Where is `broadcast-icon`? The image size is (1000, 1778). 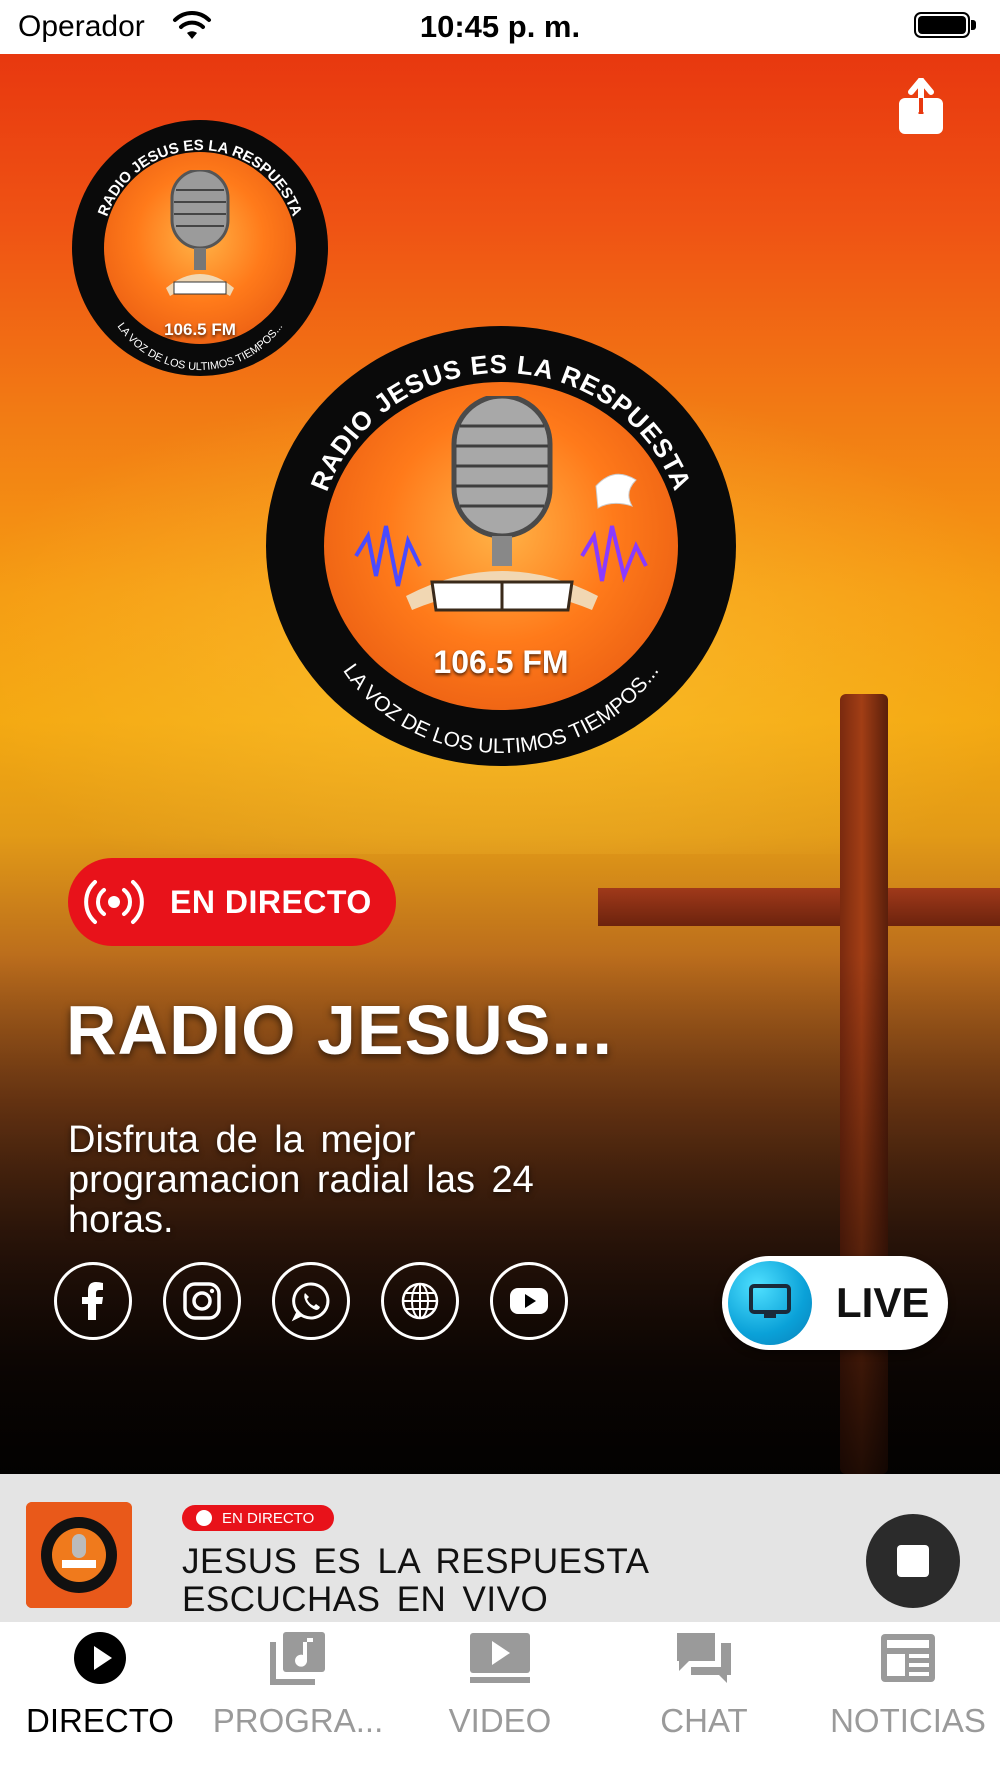 broadcast-icon is located at coordinates (114, 902).